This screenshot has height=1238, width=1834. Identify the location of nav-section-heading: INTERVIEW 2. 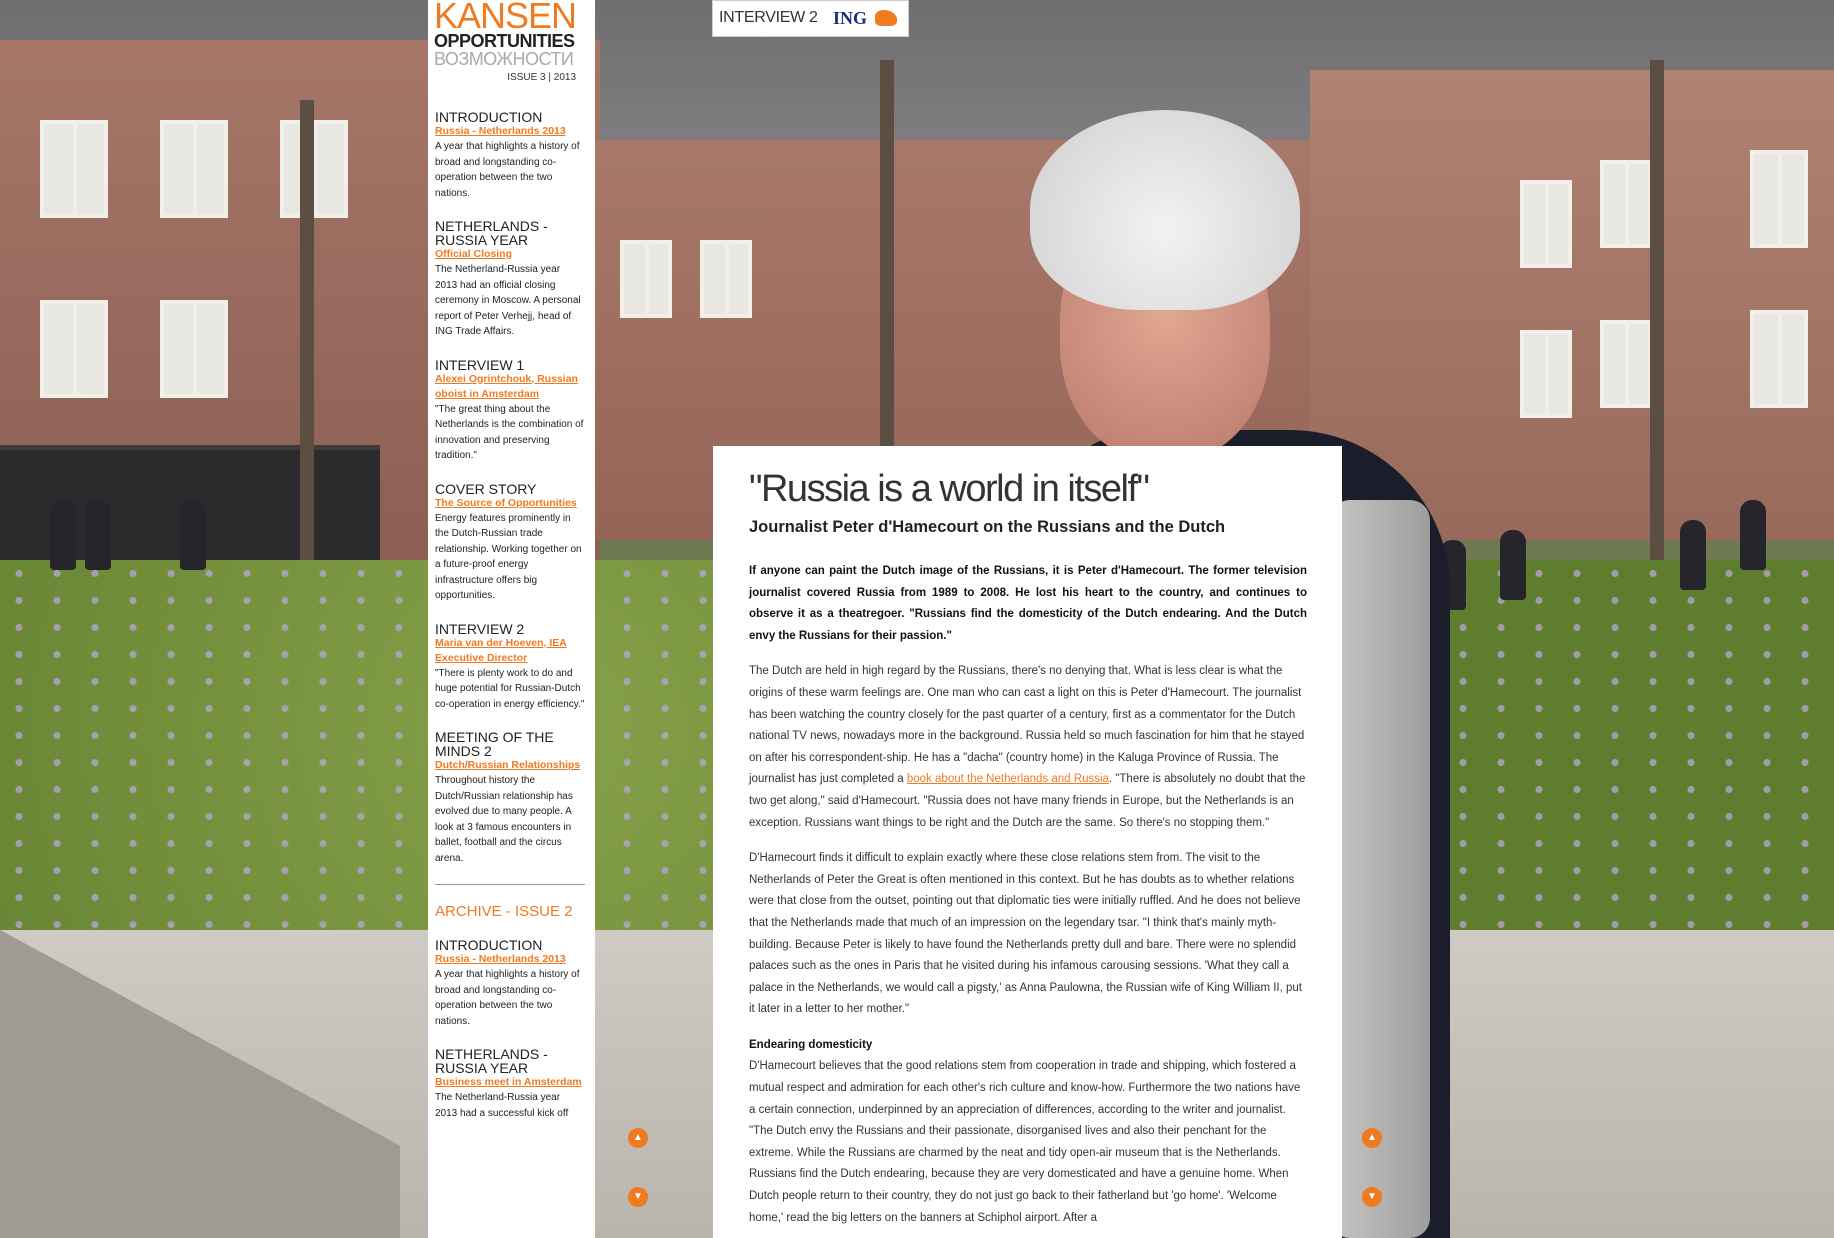
(480, 628).